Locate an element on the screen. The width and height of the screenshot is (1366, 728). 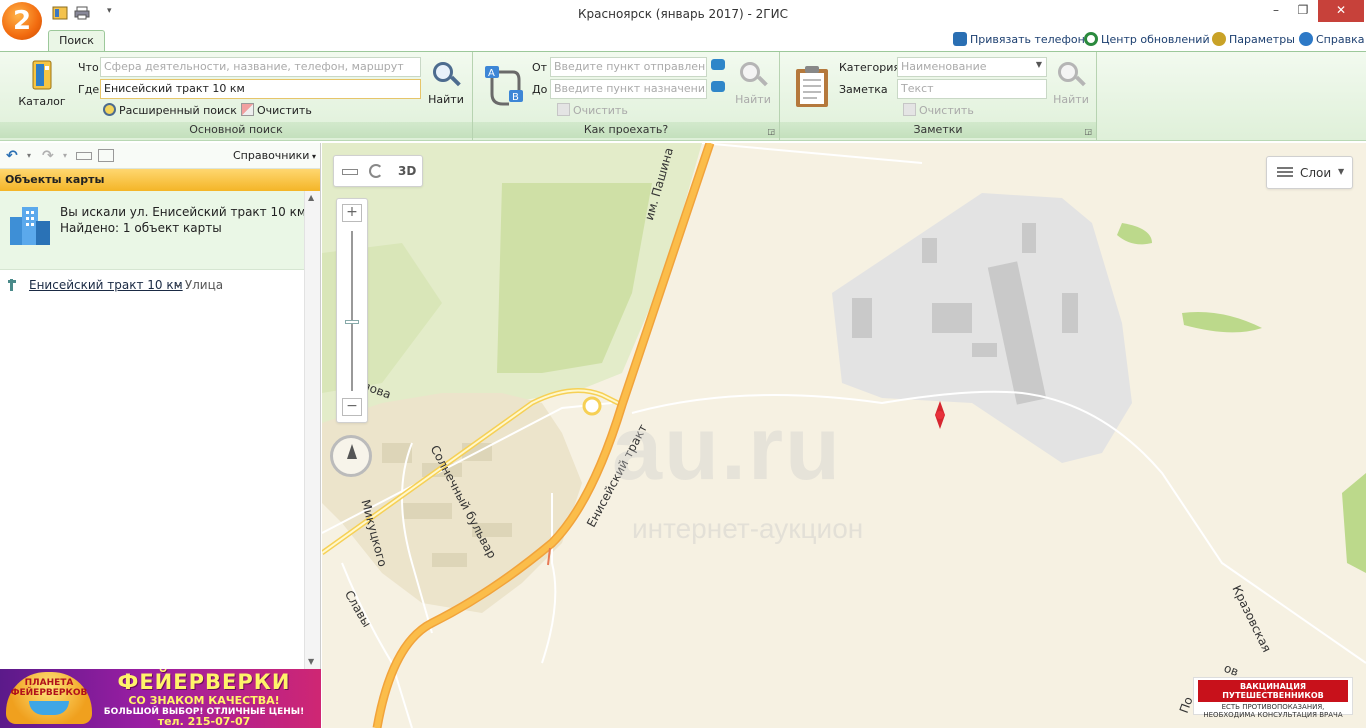
refresh-icon is located at coordinates (1091, 39).